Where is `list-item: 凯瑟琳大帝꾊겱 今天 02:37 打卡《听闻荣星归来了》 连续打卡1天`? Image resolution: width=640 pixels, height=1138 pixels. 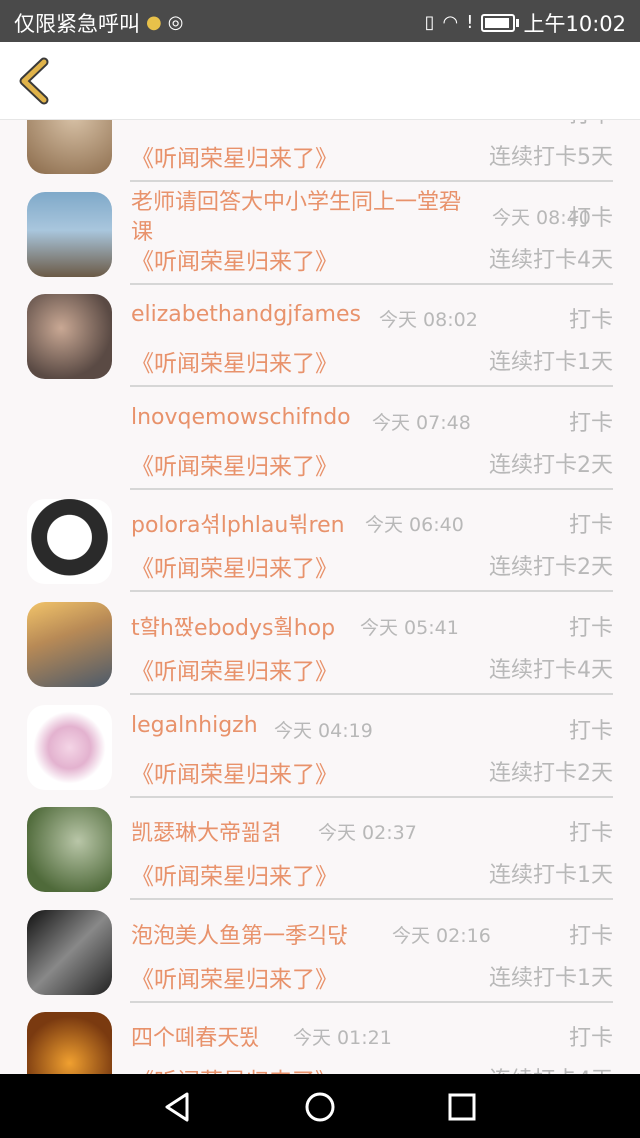 list-item: 凯瑟琳大帝꾊겱 今天 02:37 打卡《听闻荣星归来了》 连续打卡1天 is located at coordinates (320, 843).